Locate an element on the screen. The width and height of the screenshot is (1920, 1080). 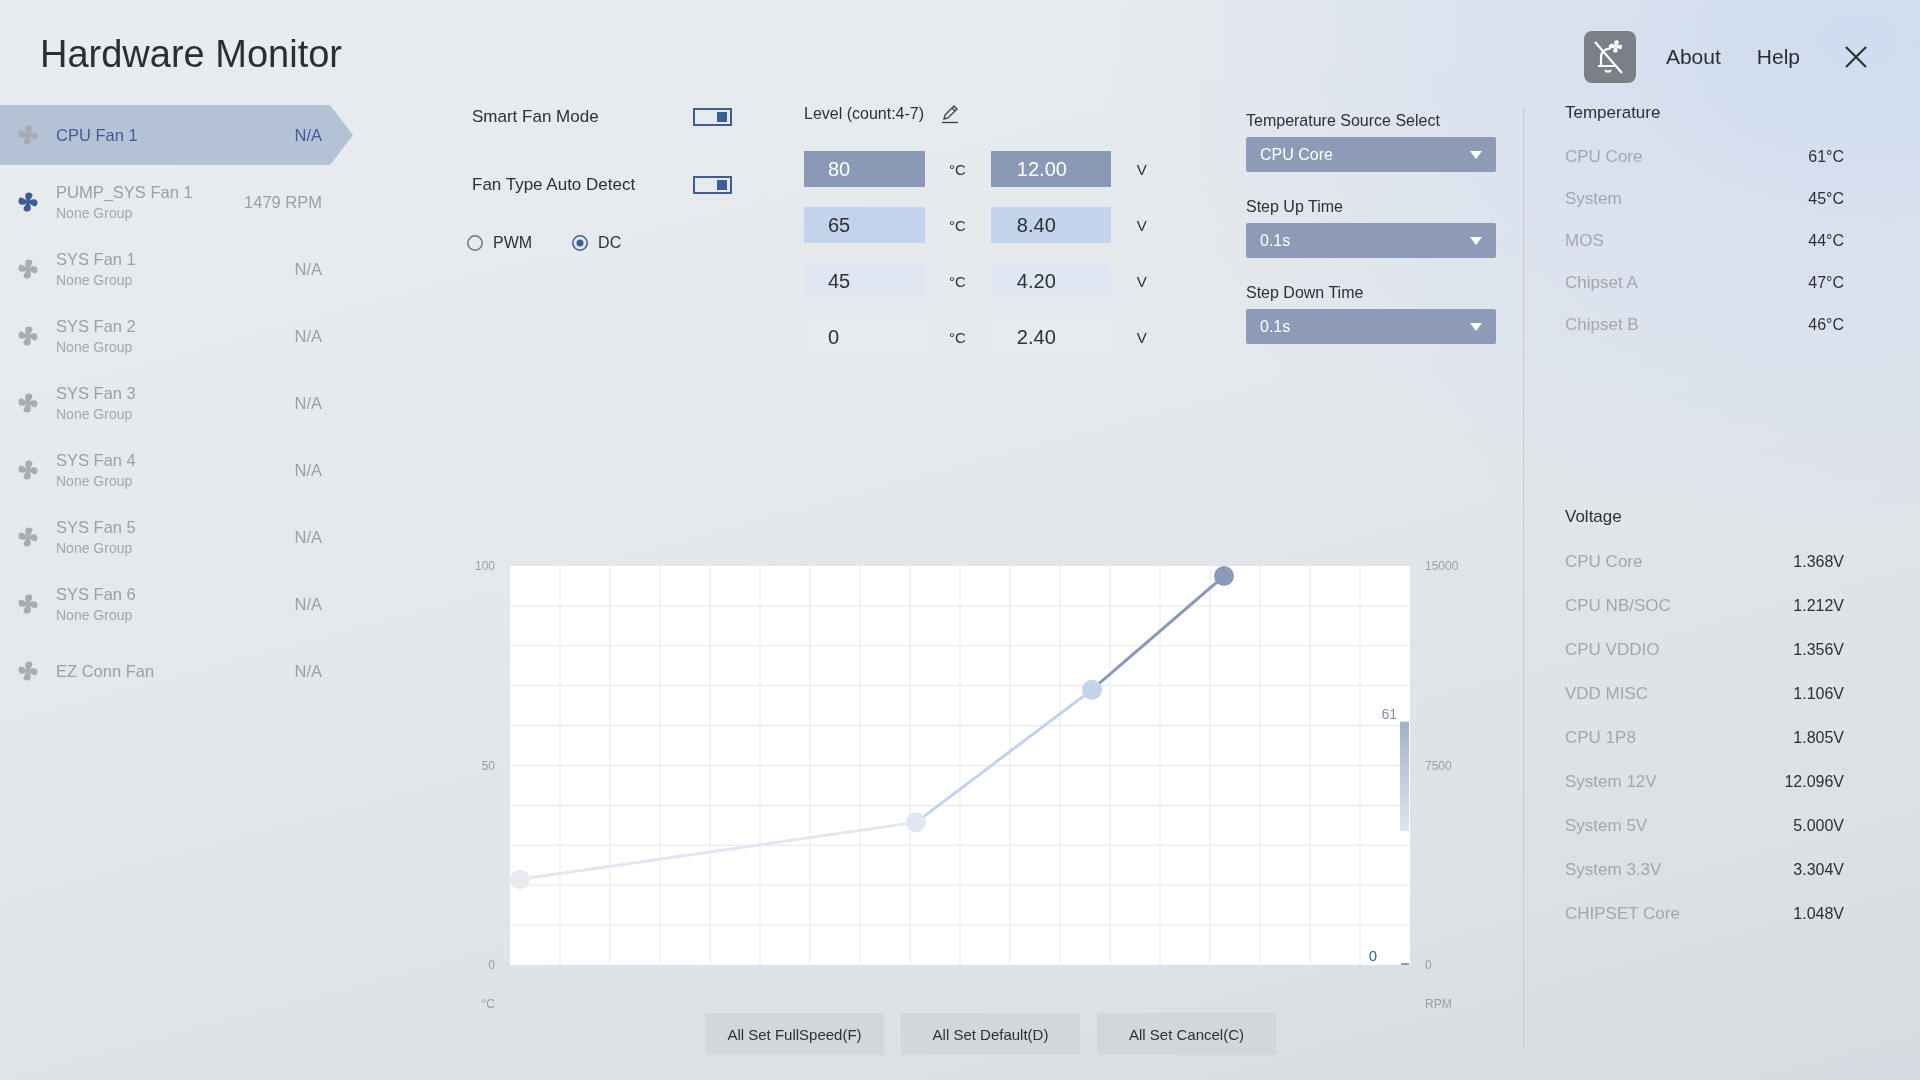
sensor-value: 1.356V is located at coordinates (1818, 650).